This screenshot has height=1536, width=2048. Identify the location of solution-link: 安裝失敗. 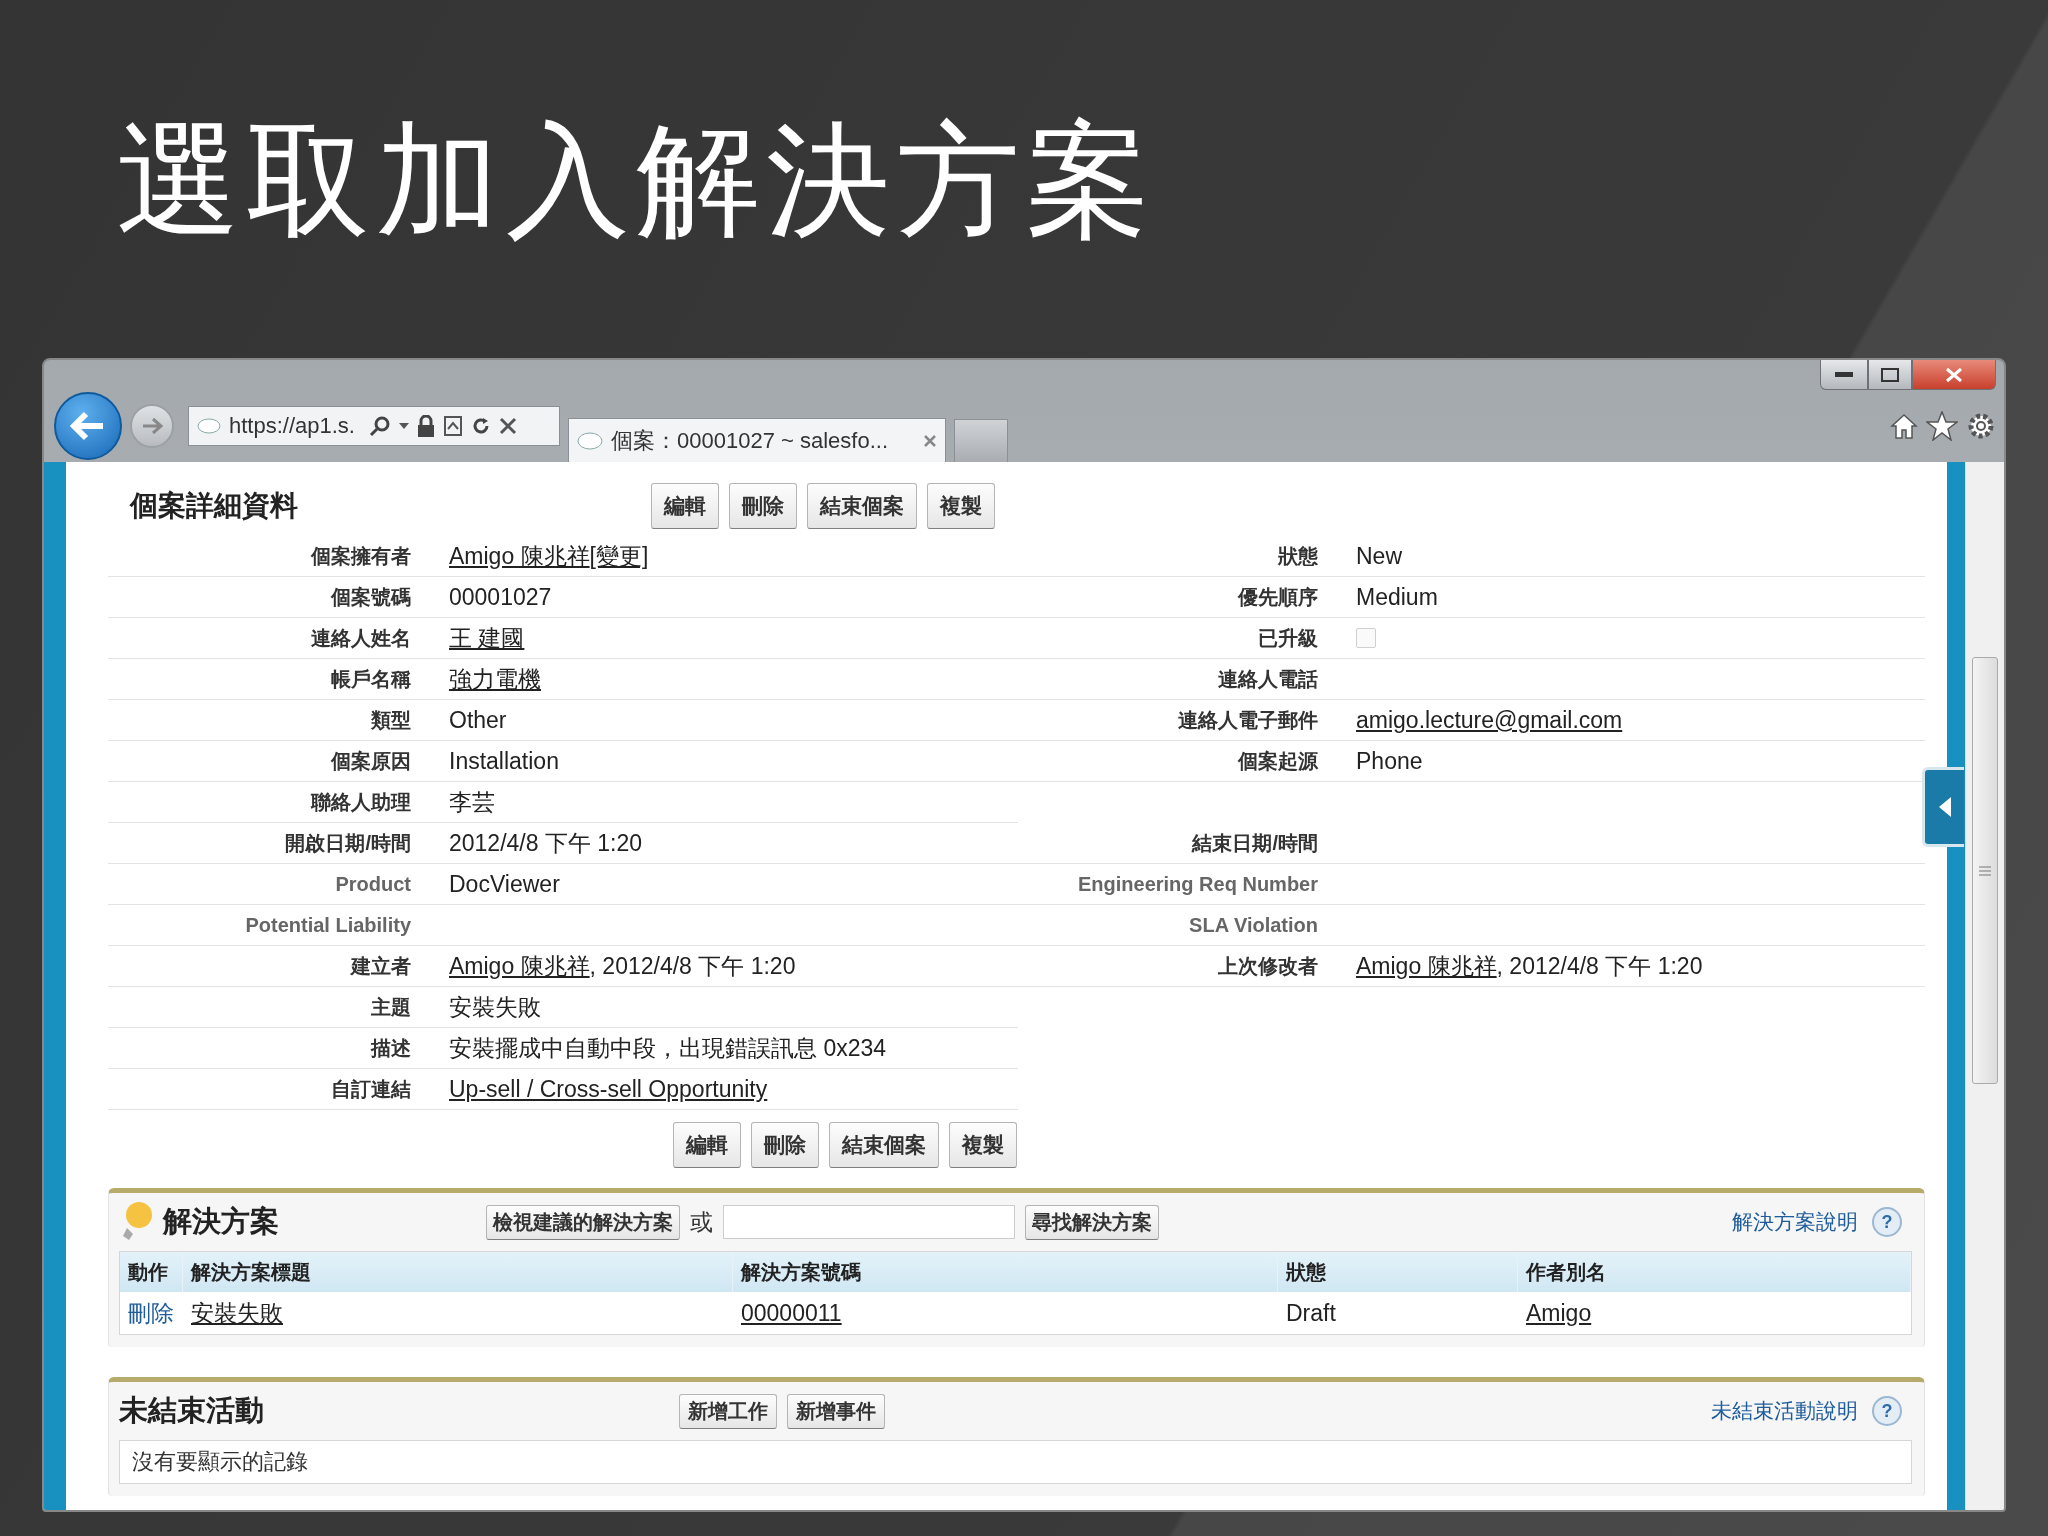
(237, 1313).